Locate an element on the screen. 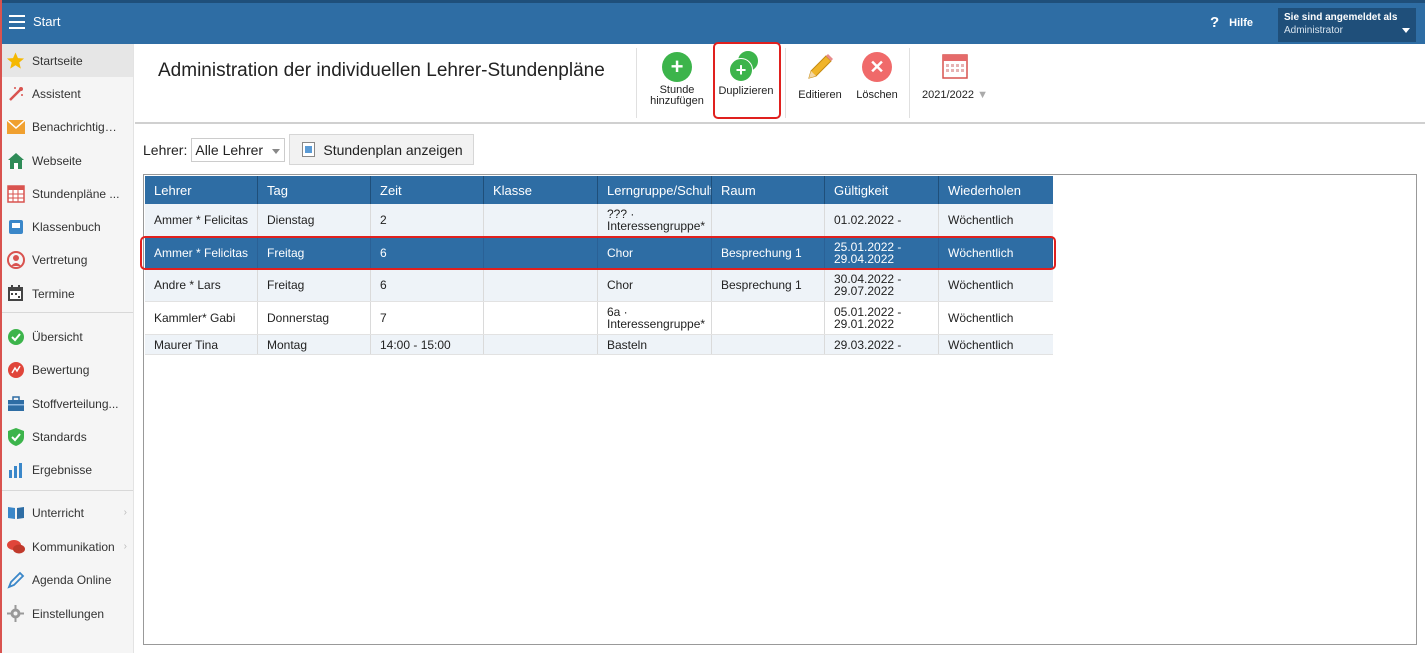  sidebar-item-agenda-online: Agenda Online is located at coordinates (67, 579).